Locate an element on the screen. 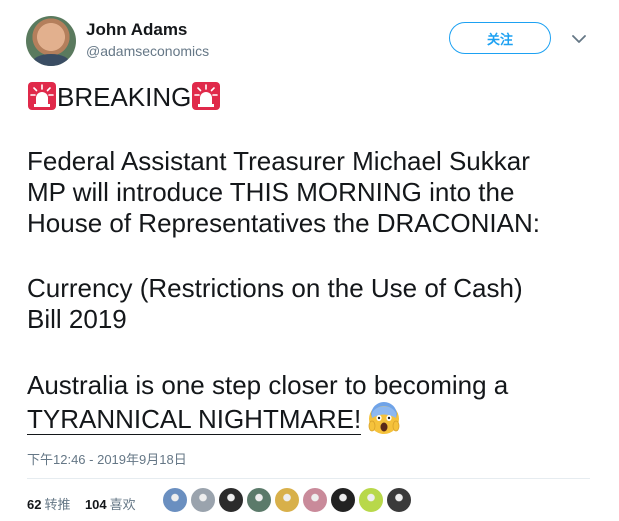  retweets-stat: 62 转推 is located at coordinates (48, 504).